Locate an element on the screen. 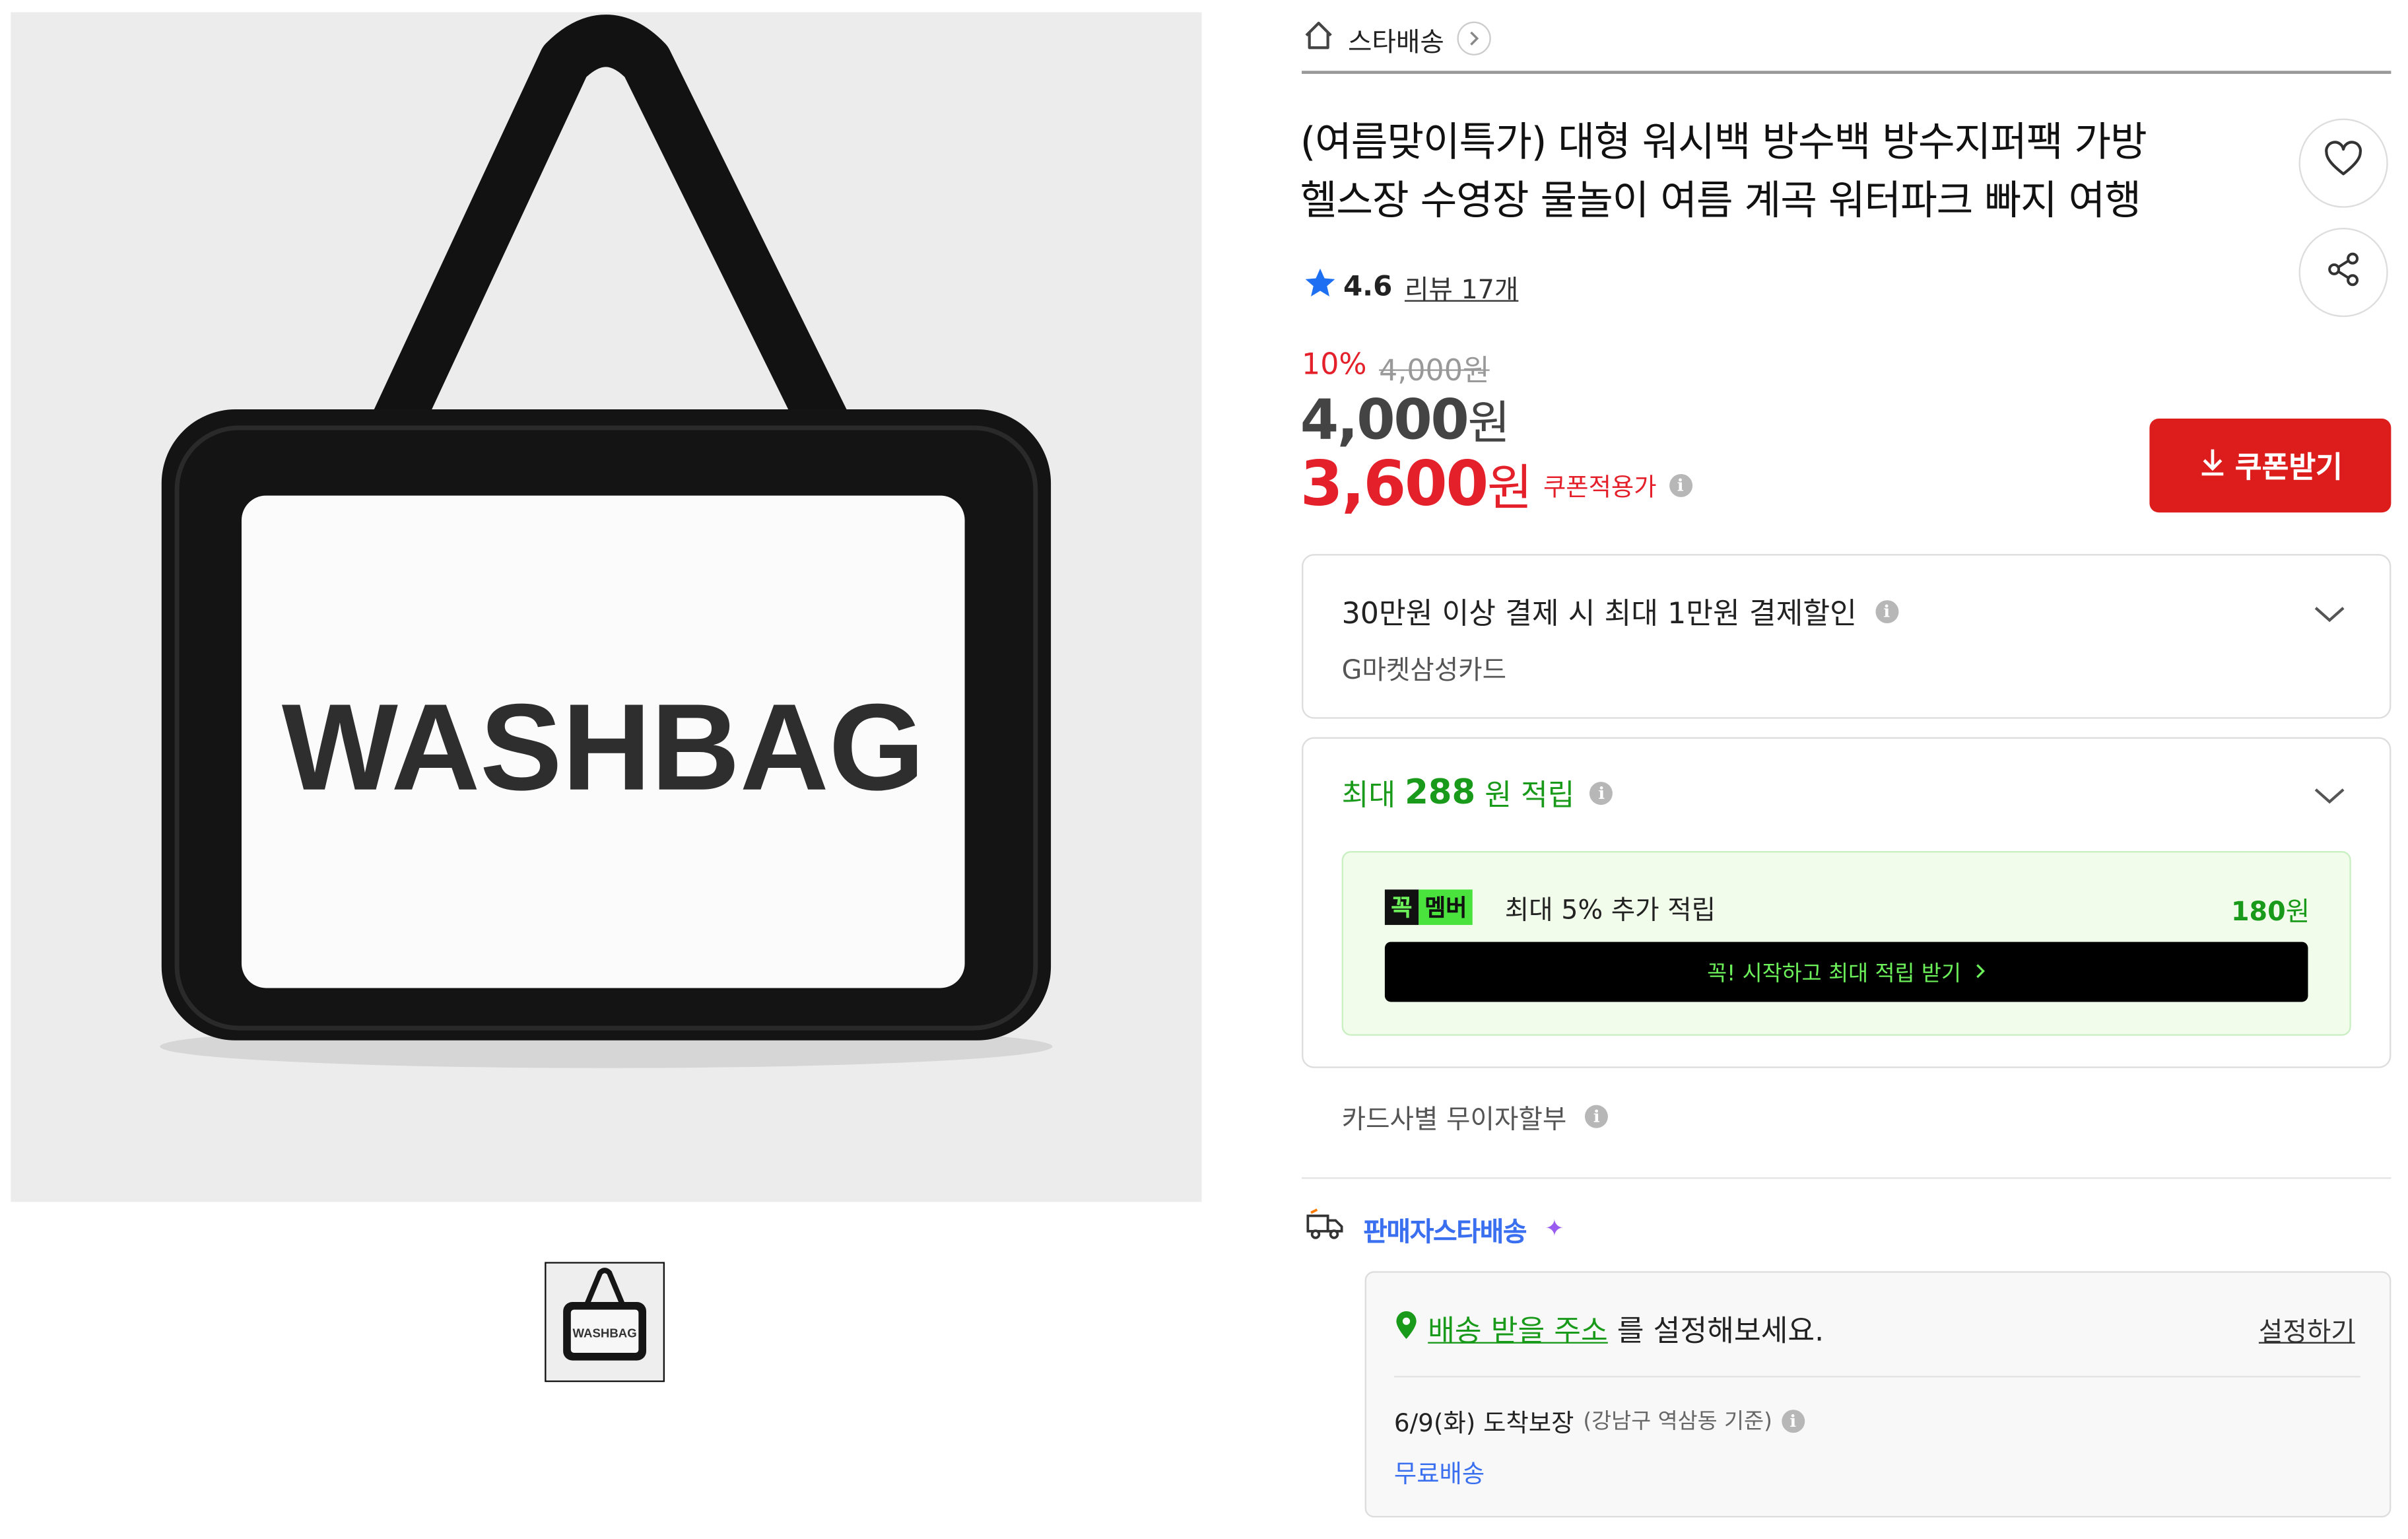  member-points-amount: 180원 is located at coordinates (2270, 908).